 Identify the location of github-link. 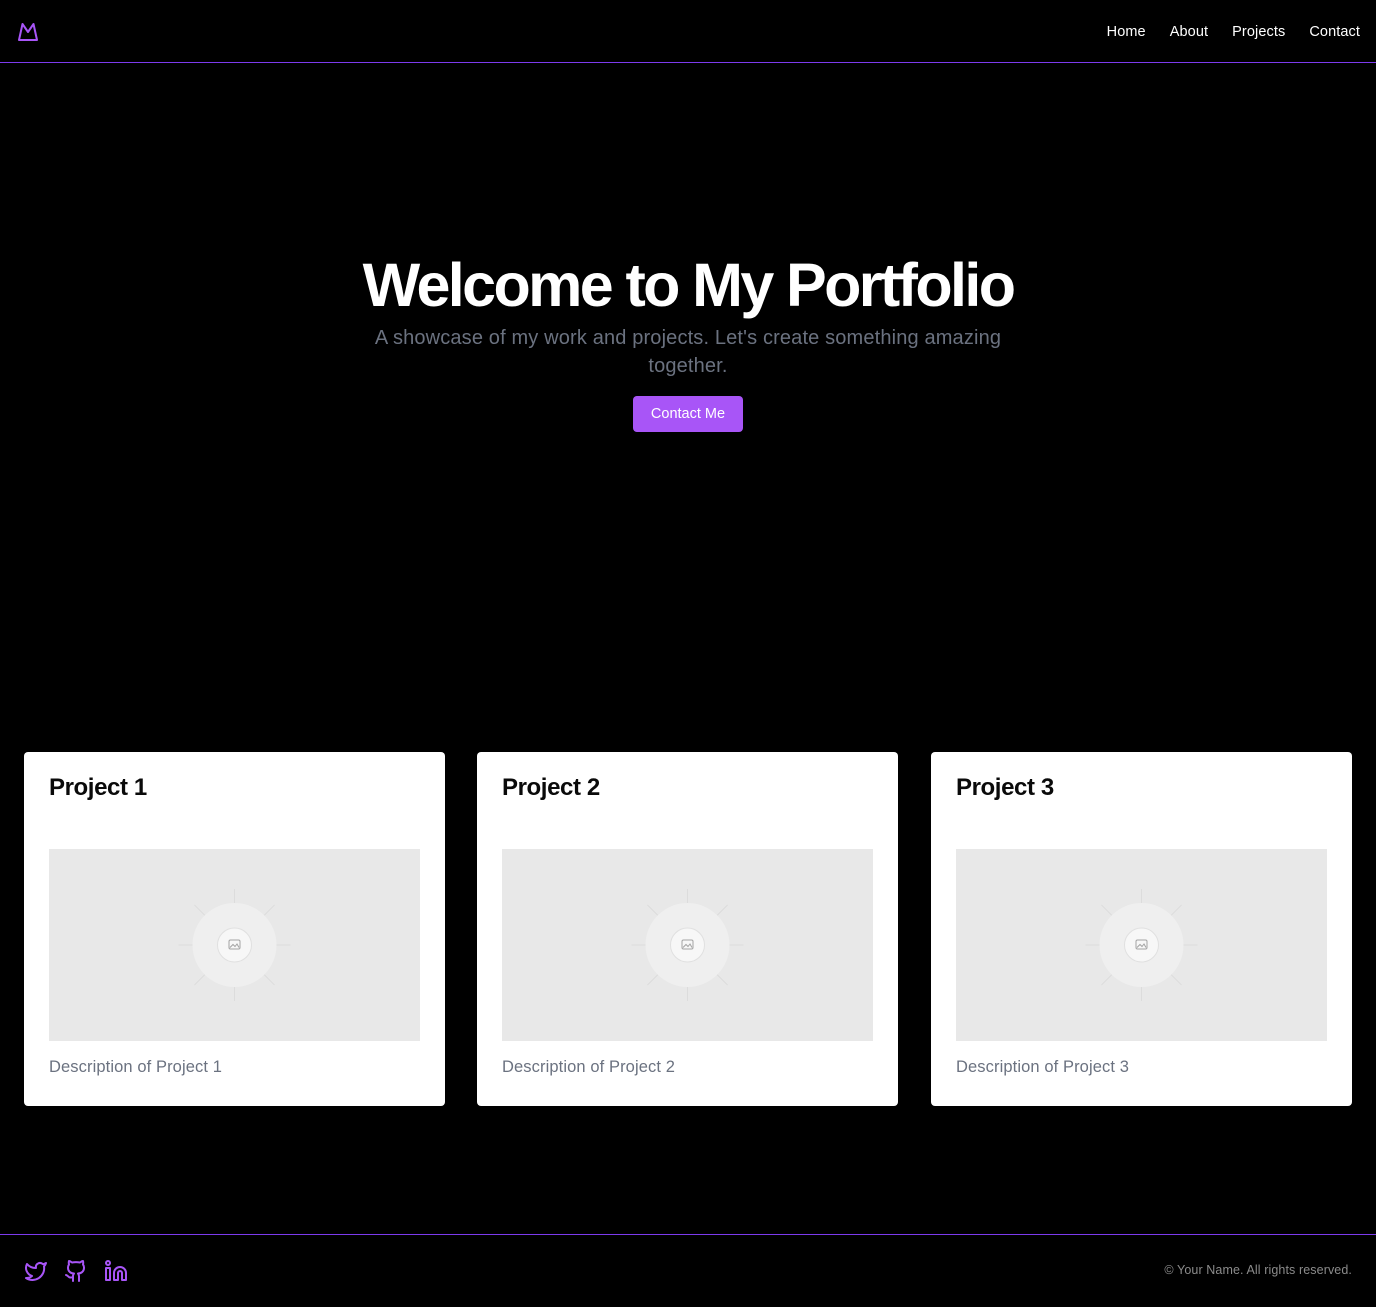
(76, 1271).